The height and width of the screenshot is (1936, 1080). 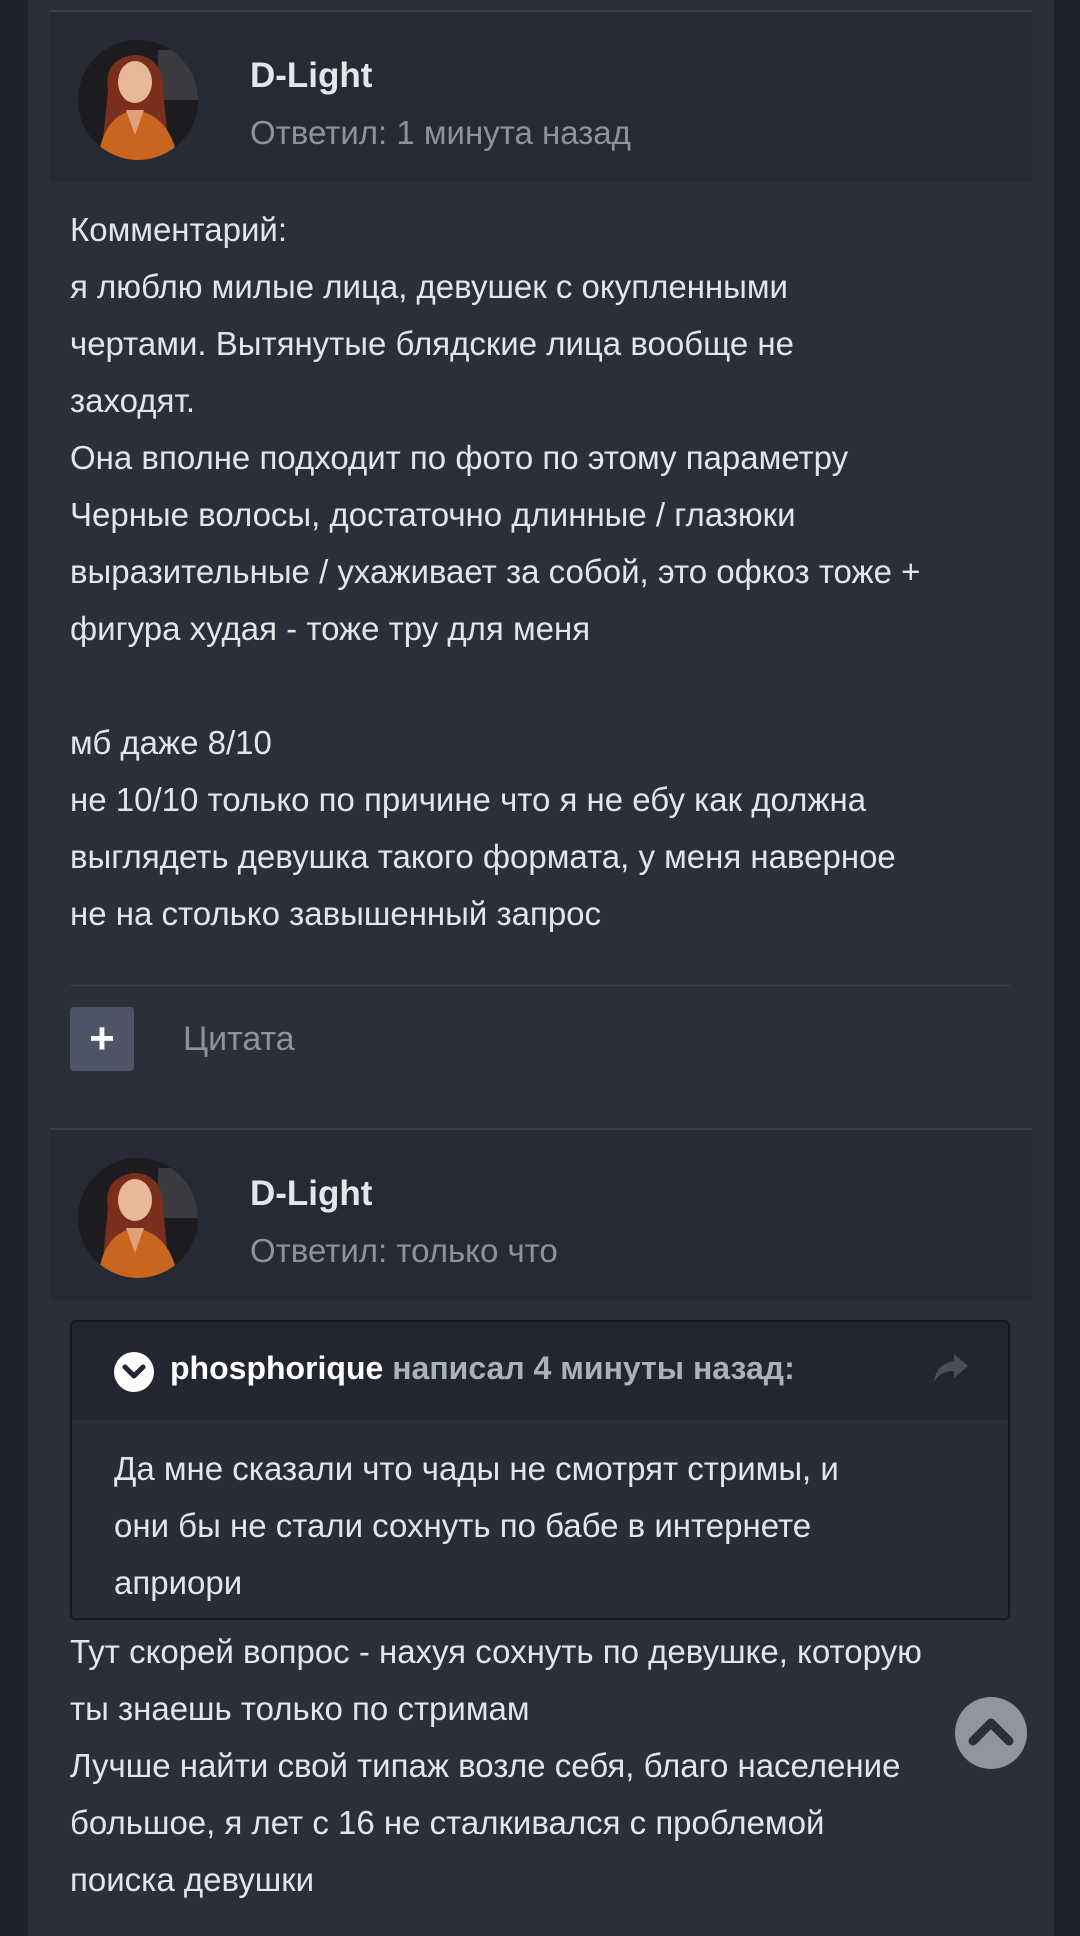 What do you see at coordinates (541, 97) in the screenshot?
I see `post-header: D-Light Ответил: 1 минута назад` at bounding box center [541, 97].